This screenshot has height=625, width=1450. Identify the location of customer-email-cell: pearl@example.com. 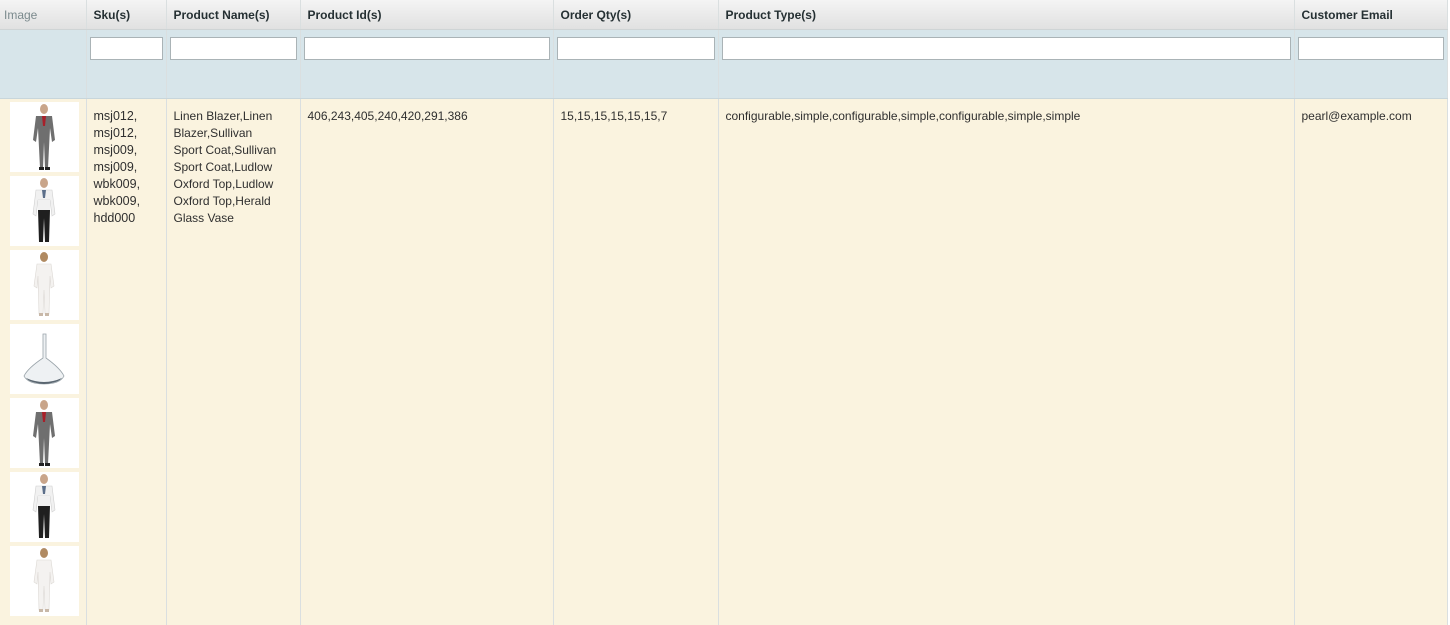
(1370, 362).